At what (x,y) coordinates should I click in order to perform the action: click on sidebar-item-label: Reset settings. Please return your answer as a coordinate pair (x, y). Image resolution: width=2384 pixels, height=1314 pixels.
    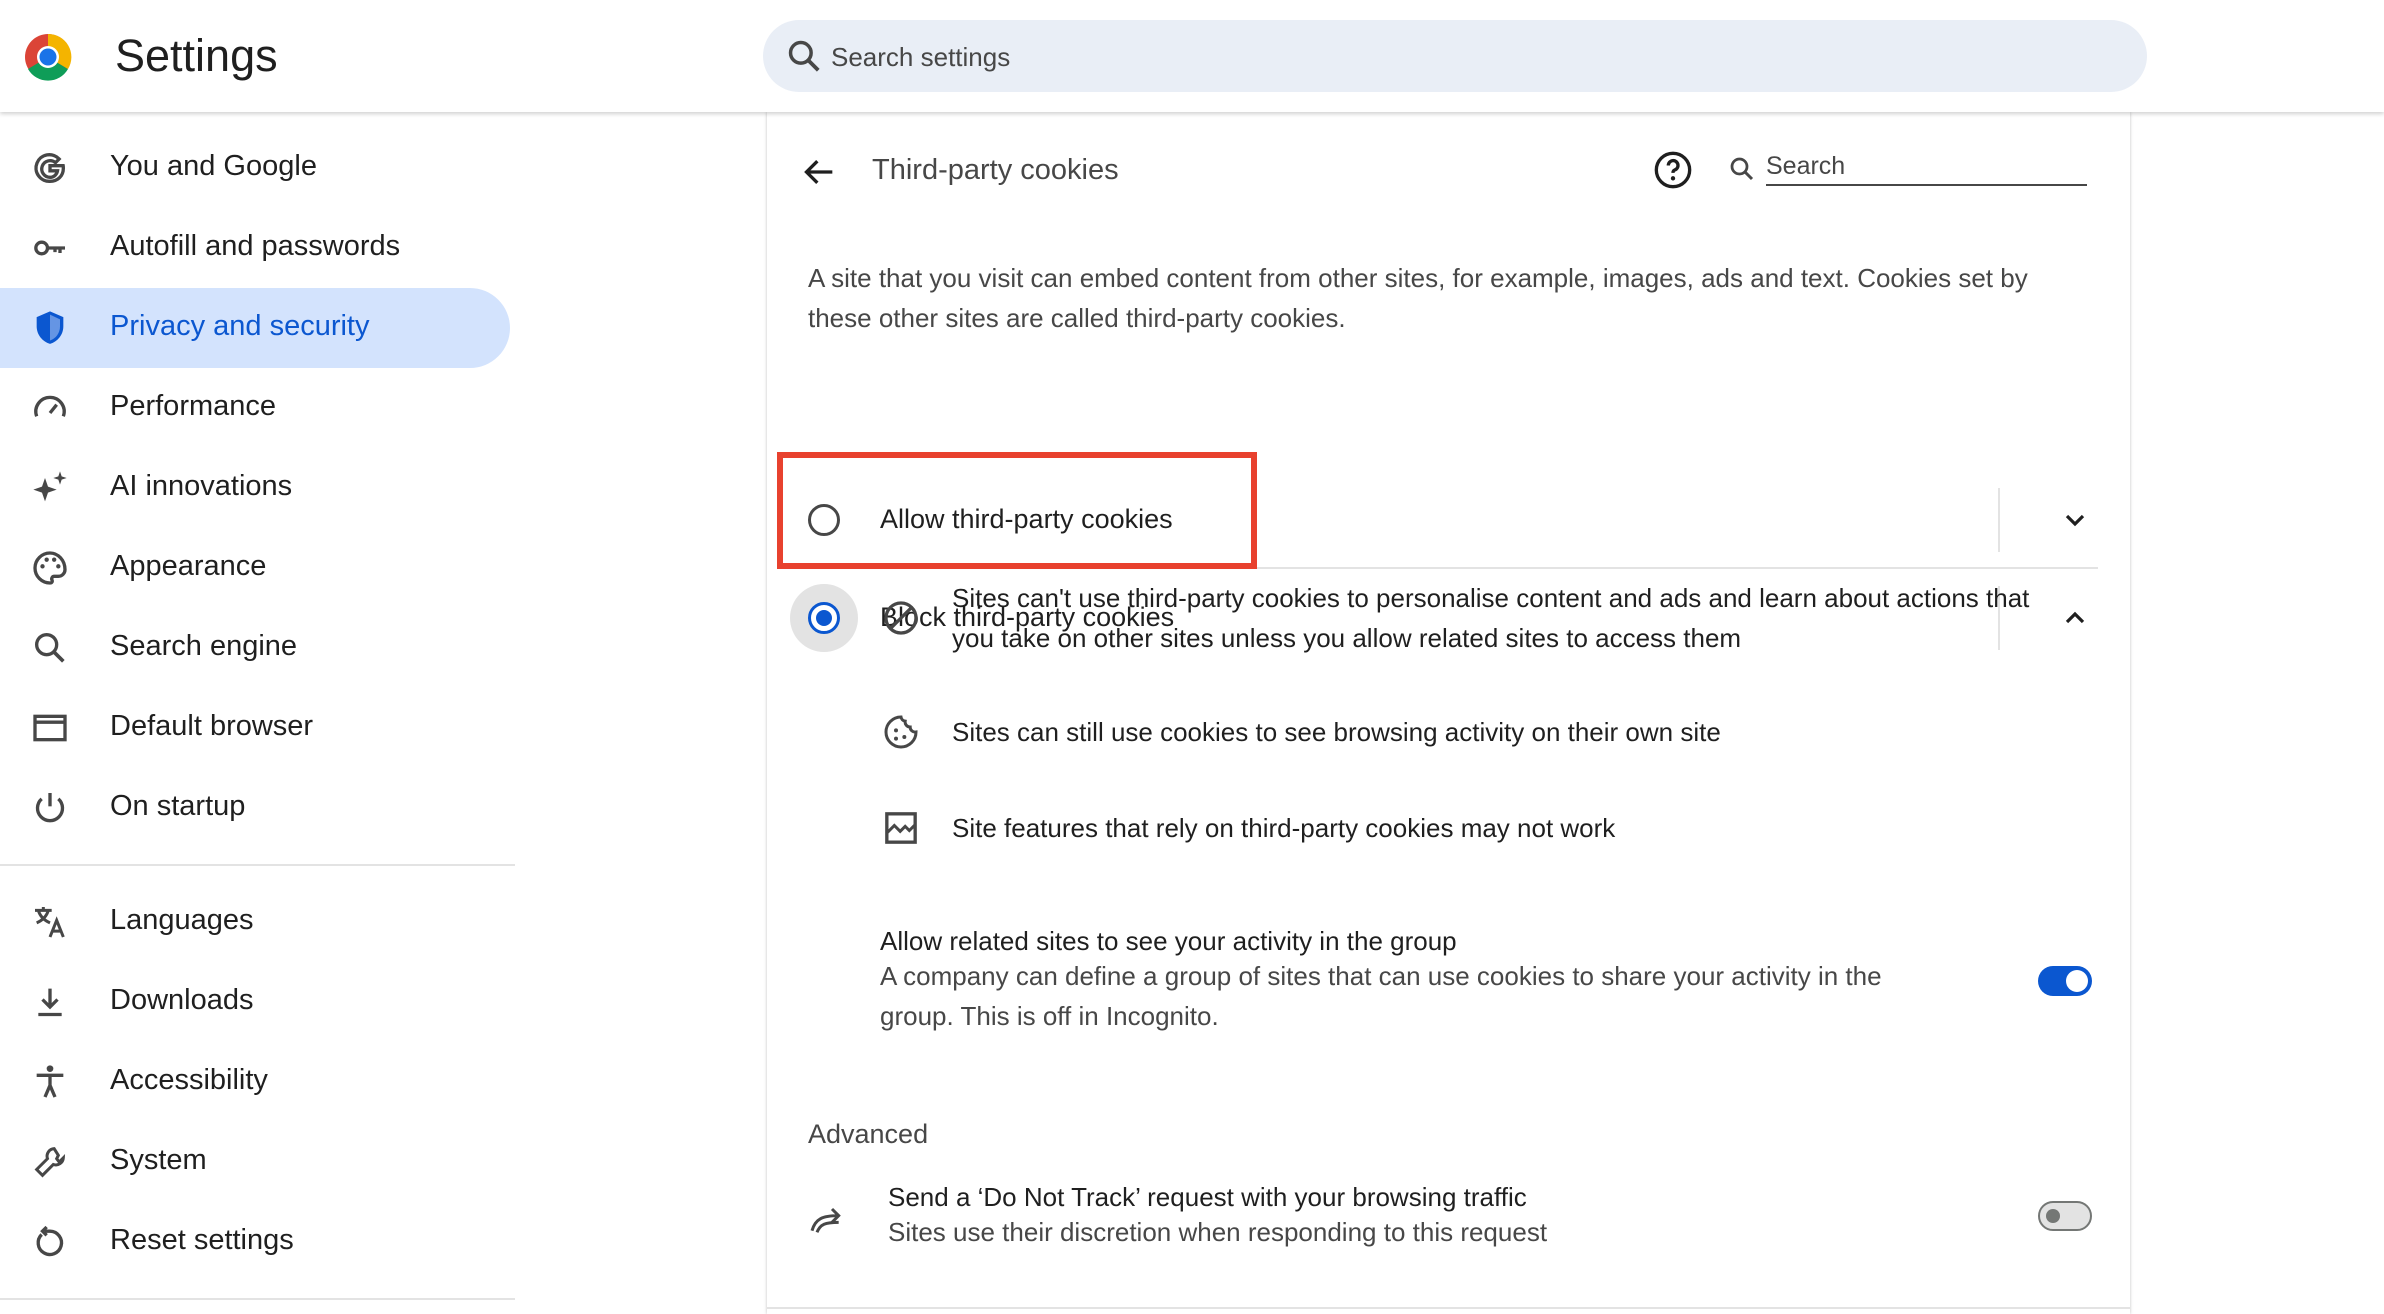
    Looking at the image, I should click on (202, 1240).